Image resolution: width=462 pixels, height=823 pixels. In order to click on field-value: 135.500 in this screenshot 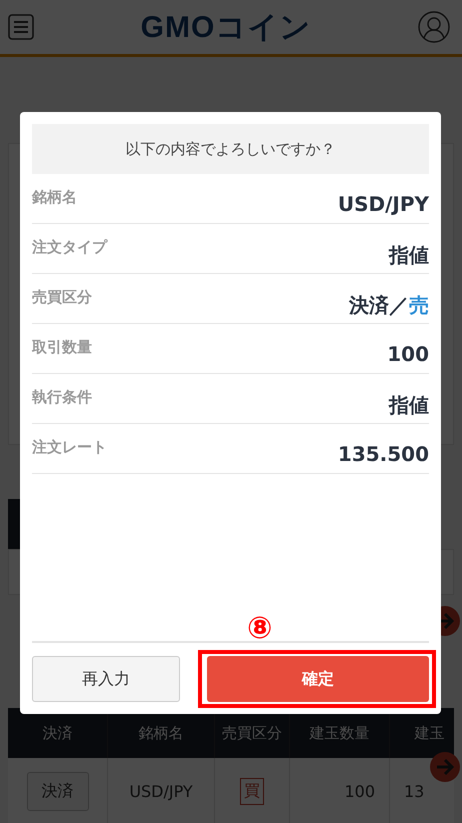, I will do `click(383, 454)`.